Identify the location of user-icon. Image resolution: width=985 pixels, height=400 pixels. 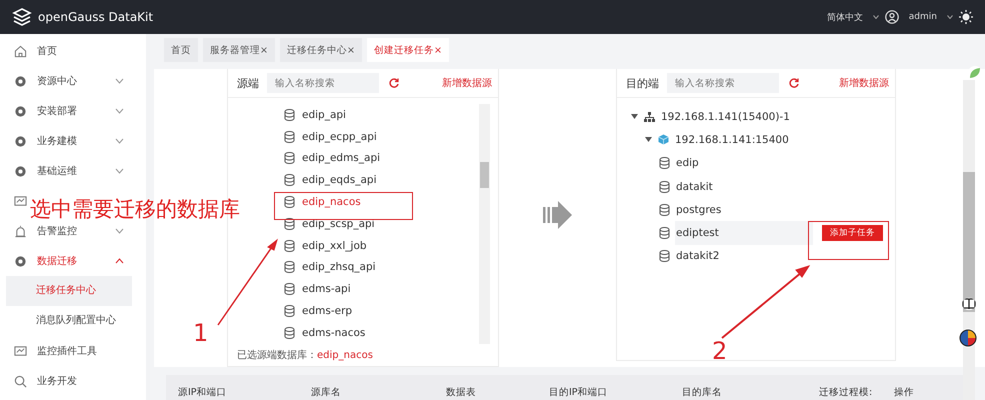
(891, 17).